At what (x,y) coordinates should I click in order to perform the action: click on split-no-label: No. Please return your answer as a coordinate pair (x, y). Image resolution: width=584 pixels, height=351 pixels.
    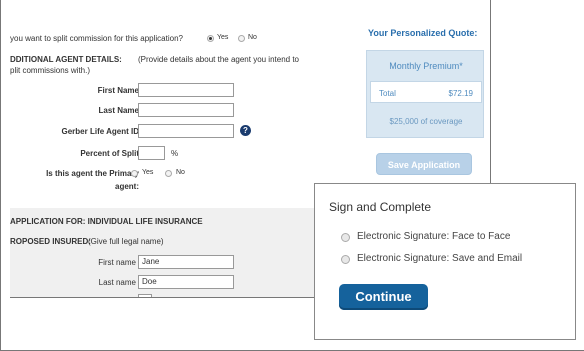
    Looking at the image, I should click on (252, 37).